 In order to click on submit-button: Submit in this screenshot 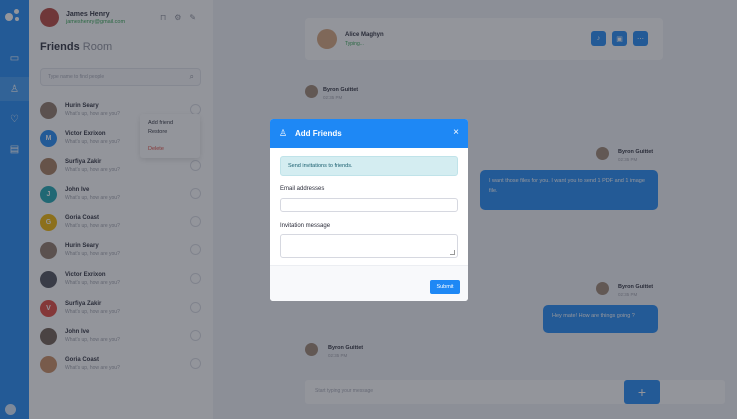, I will do `click(445, 287)`.